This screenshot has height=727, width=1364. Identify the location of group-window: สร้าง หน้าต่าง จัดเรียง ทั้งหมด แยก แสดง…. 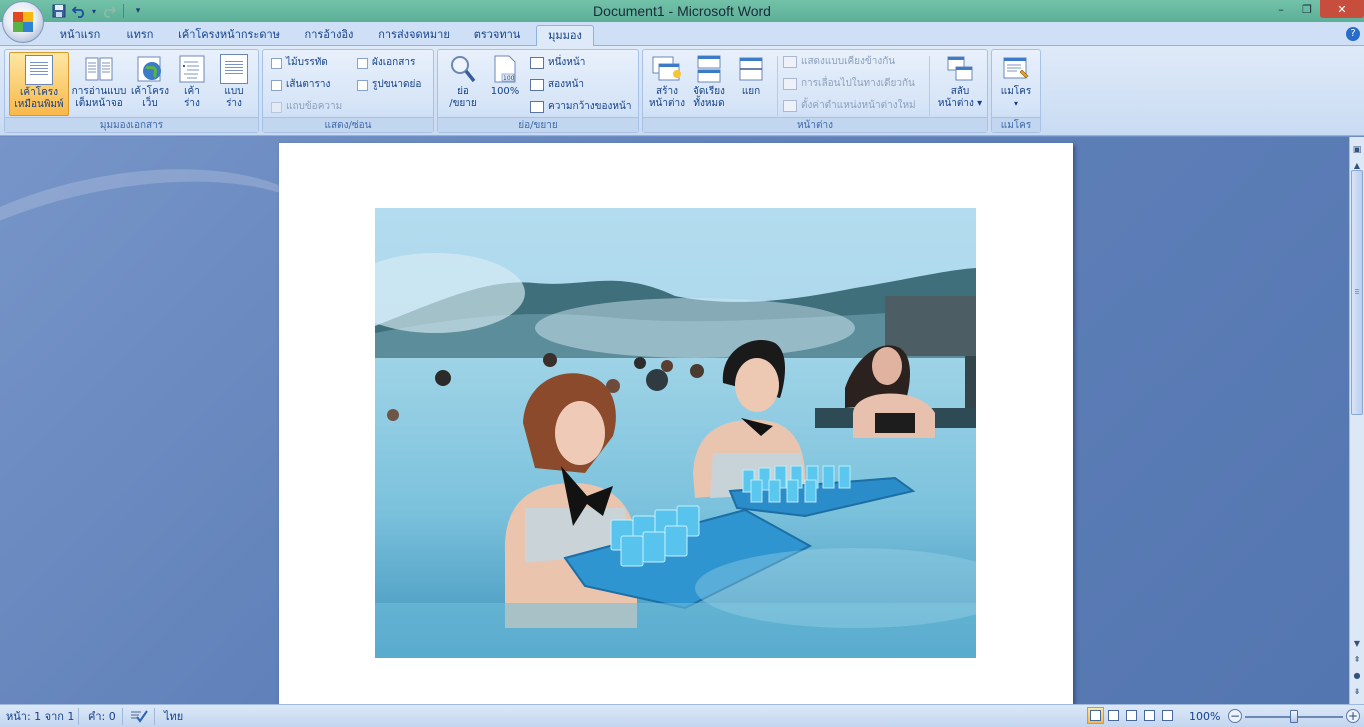
(815, 91).